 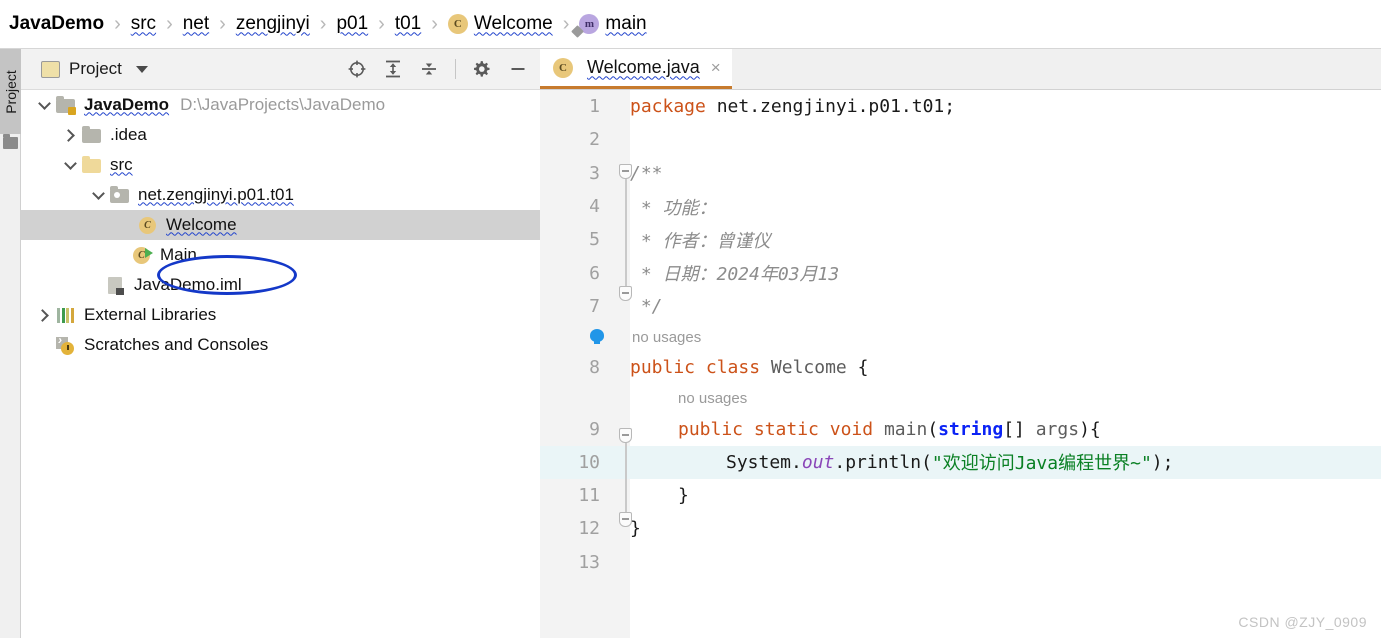 What do you see at coordinates (589, 529) in the screenshot?
I see `line-number: 12` at bounding box center [589, 529].